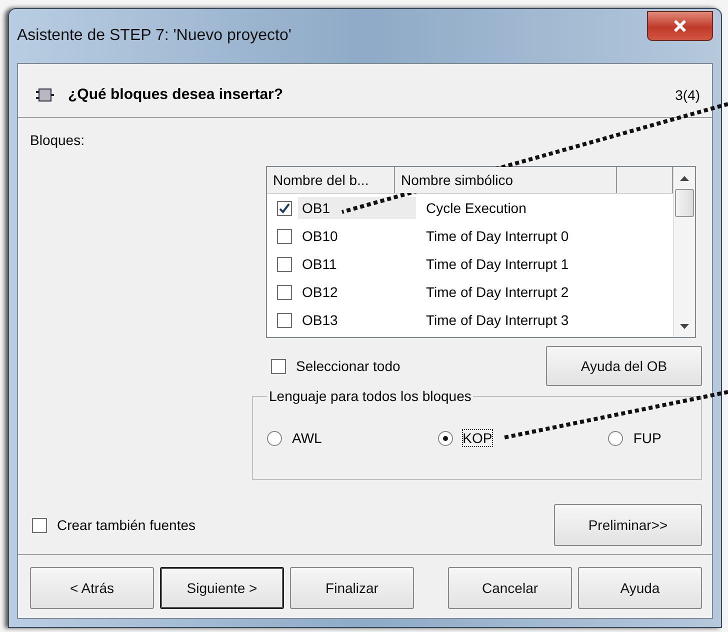  I want to click on preview-button: Preliminar>>, so click(628, 525).